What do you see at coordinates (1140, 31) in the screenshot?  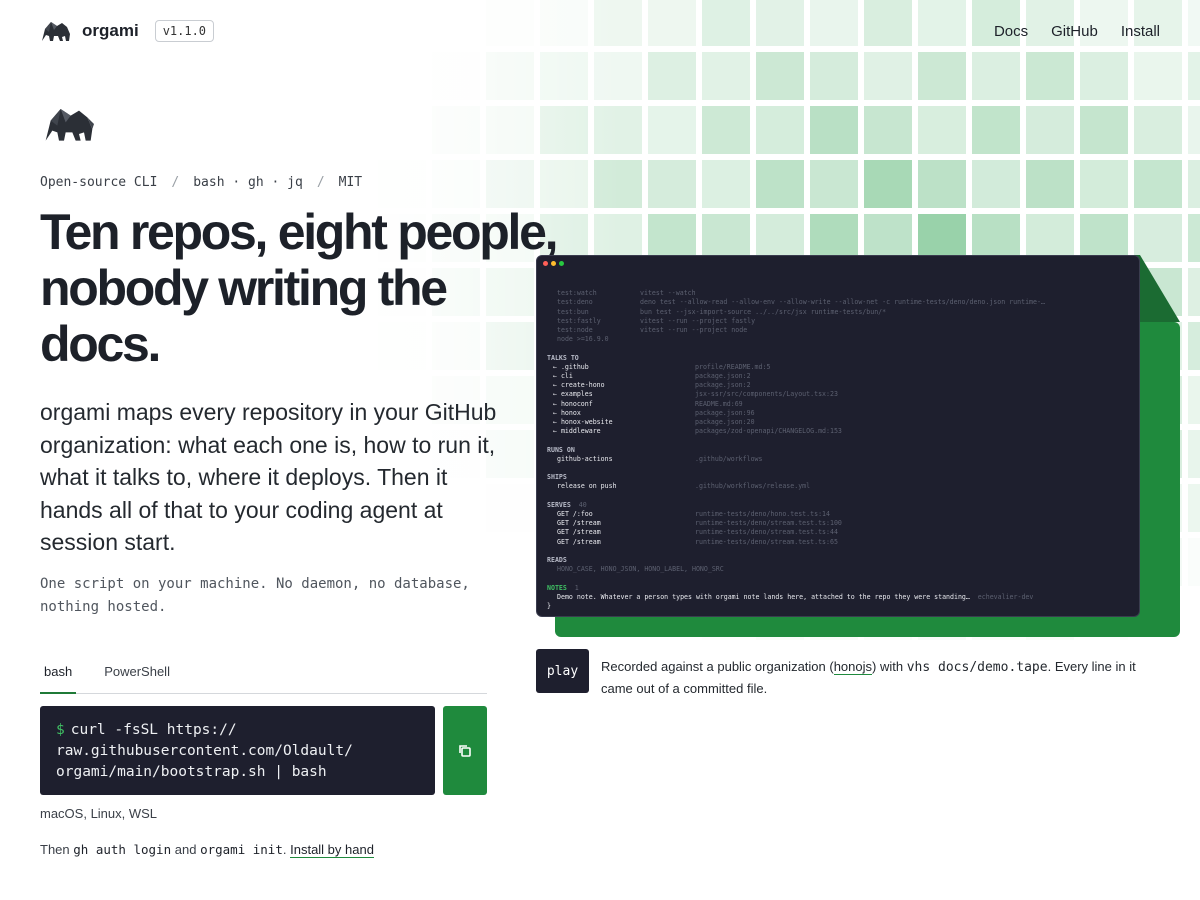 I see `nav-link-install: Install` at bounding box center [1140, 31].